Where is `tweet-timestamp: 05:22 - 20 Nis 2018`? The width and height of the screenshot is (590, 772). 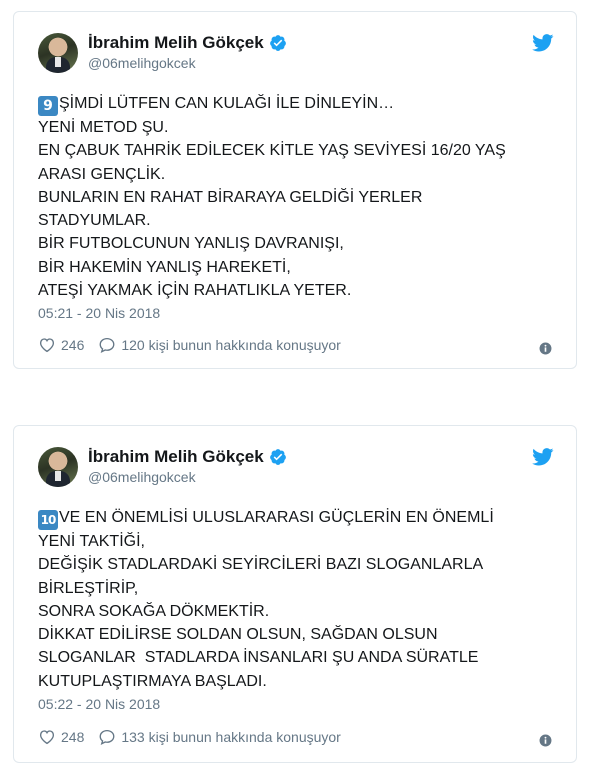 tweet-timestamp: 05:22 - 20 Nis 2018 is located at coordinates (99, 704).